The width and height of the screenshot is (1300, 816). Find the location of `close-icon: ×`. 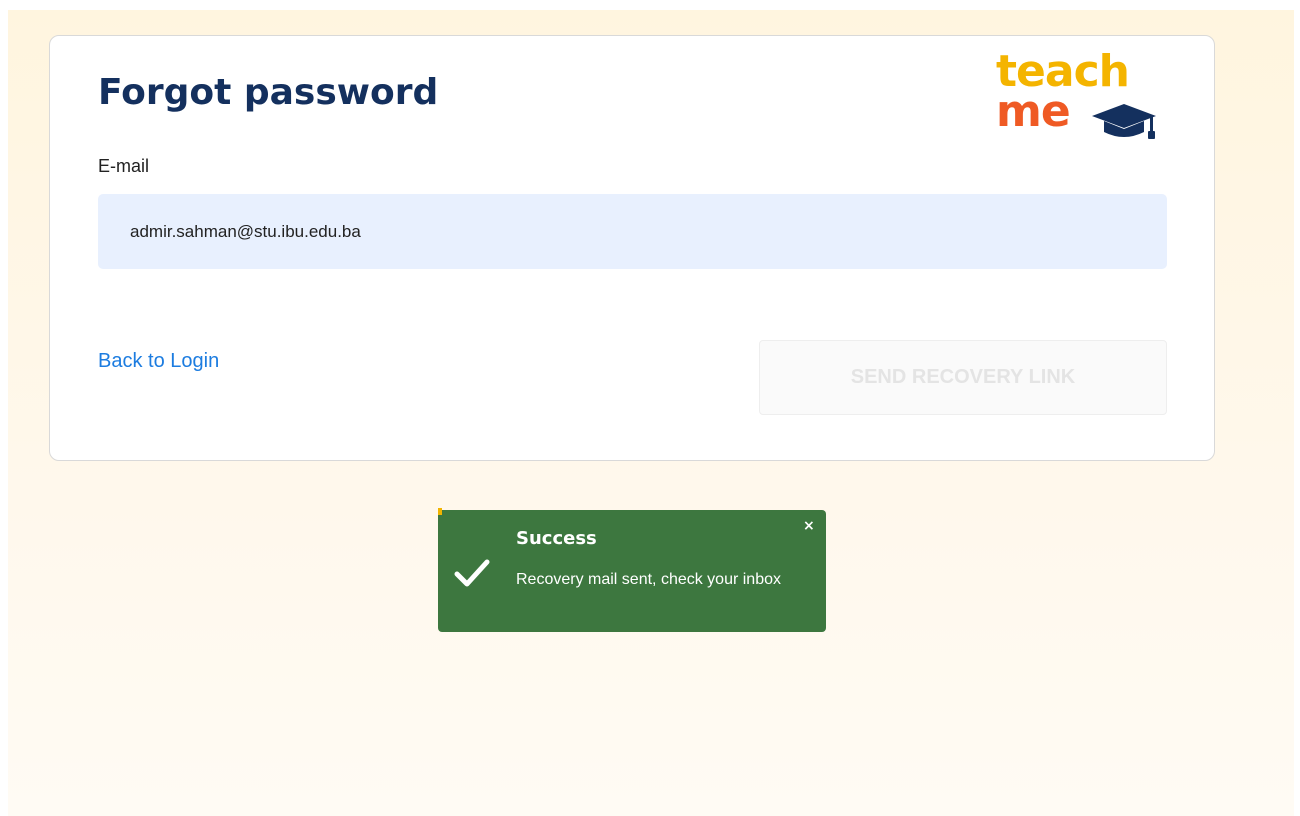

close-icon: × is located at coordinates (809, 526).